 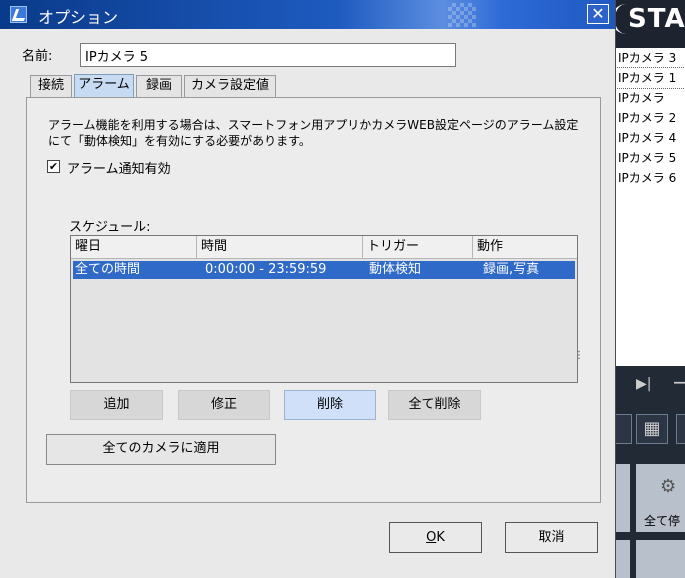 What do you see at coordinates (431, 537) in the screenshot?
I see `ok-mnemonic: O` at bounding box center [431, 537].